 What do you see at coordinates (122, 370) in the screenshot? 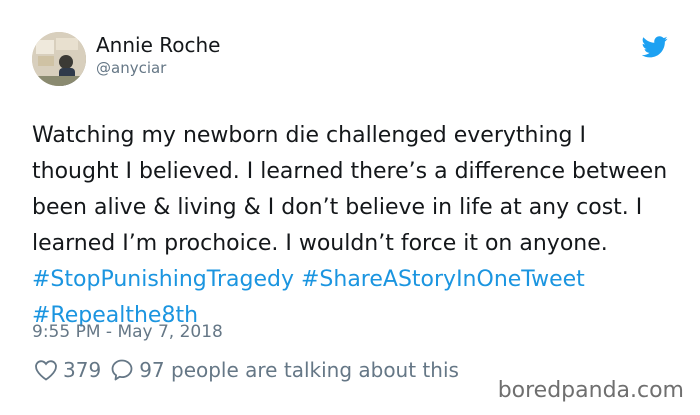
I see `reply-bubble-icon` at bounding box center [122, 370].